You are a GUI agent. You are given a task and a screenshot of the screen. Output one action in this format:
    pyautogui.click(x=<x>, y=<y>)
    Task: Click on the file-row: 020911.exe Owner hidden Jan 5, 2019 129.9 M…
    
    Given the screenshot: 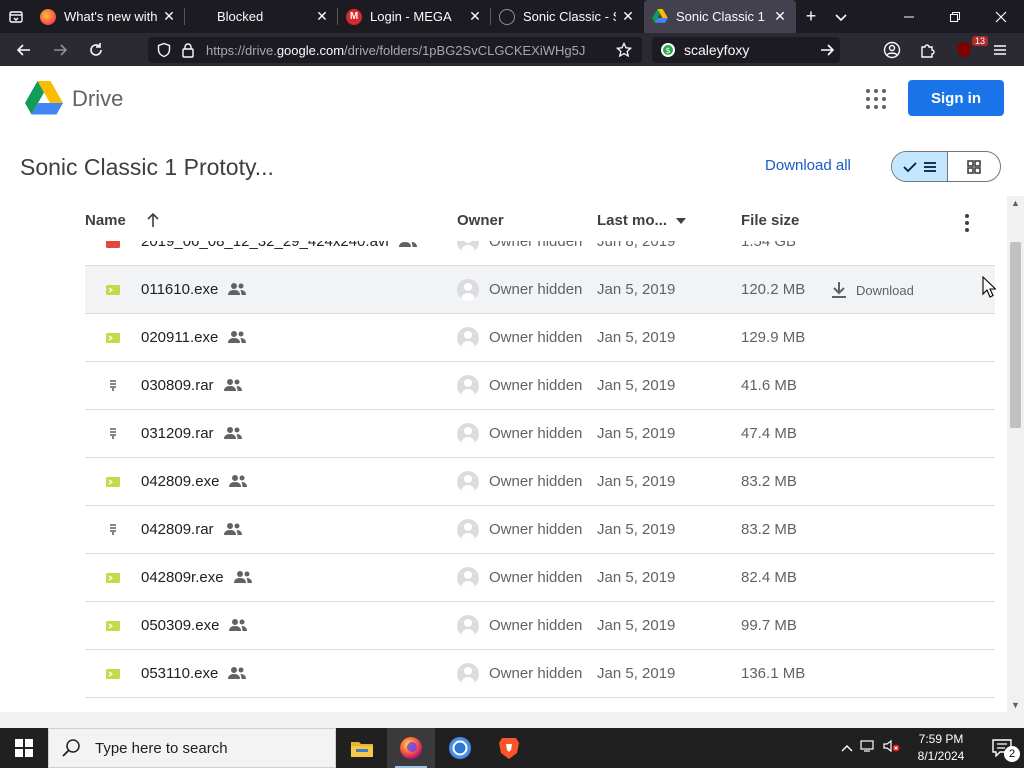 What is the action you would take?
    pyautogui.click(x=540, y=338)
    